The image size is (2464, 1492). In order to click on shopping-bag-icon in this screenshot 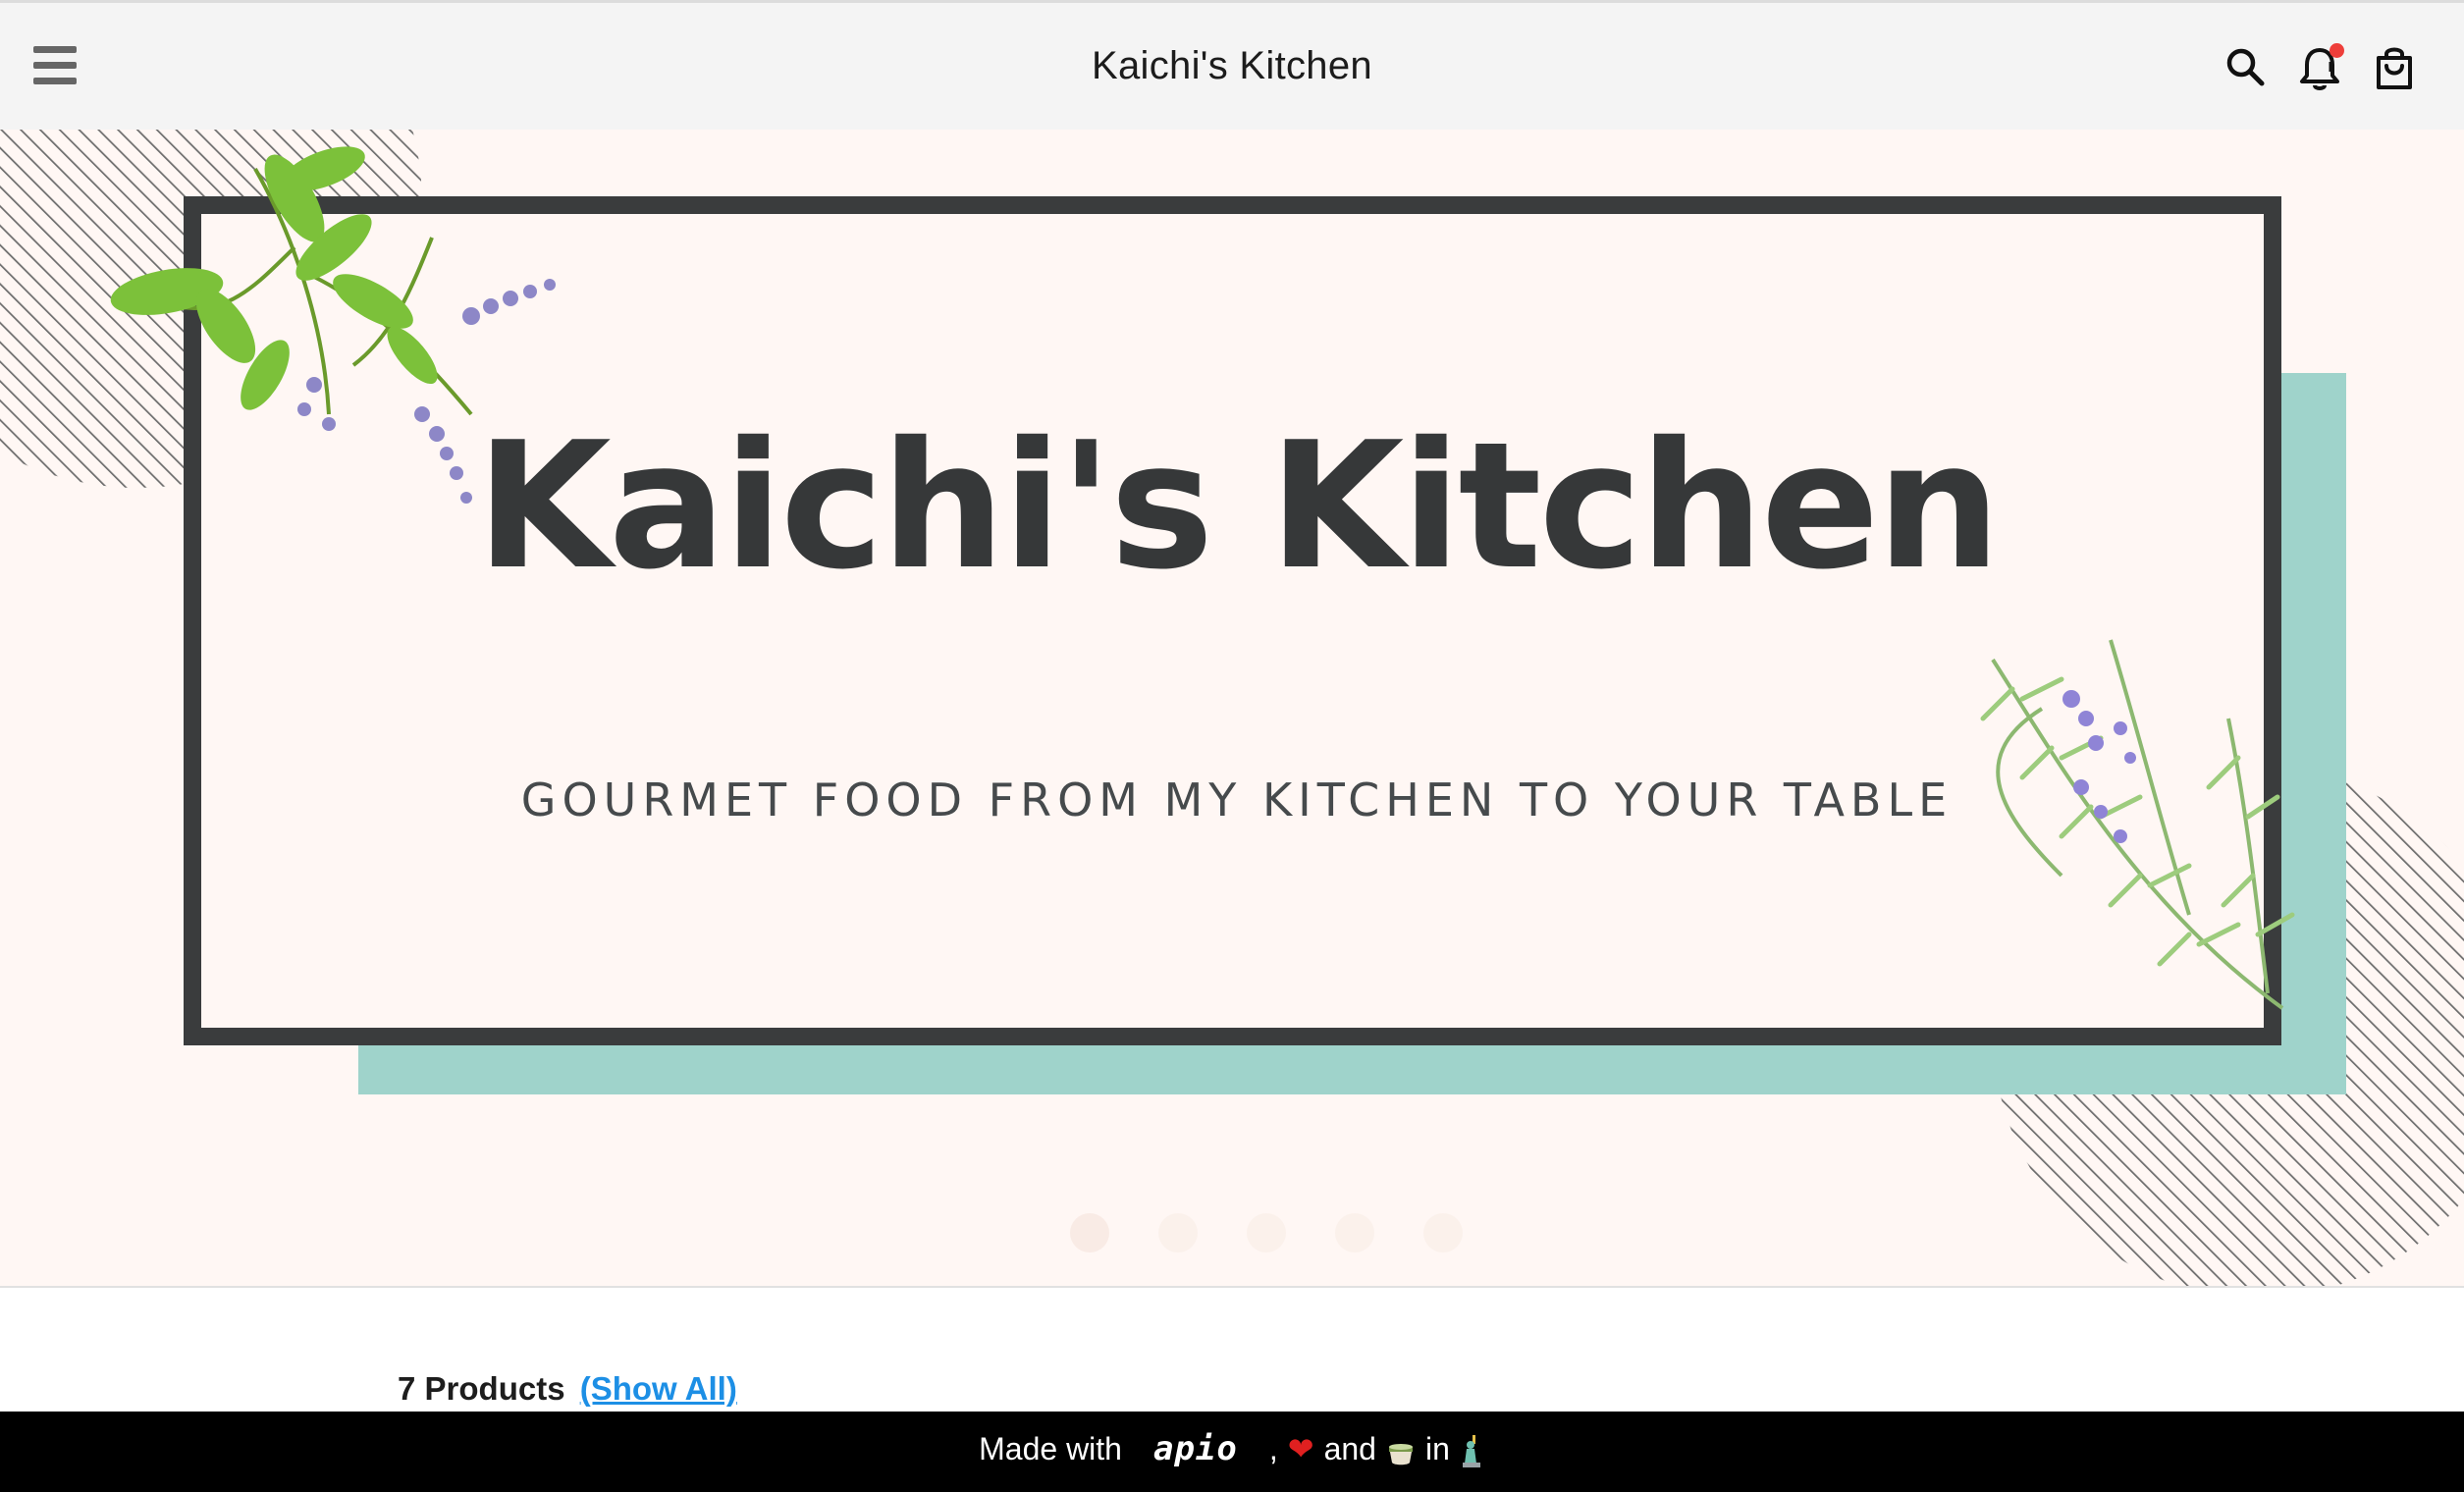, I will do `click(2394, 68)`.